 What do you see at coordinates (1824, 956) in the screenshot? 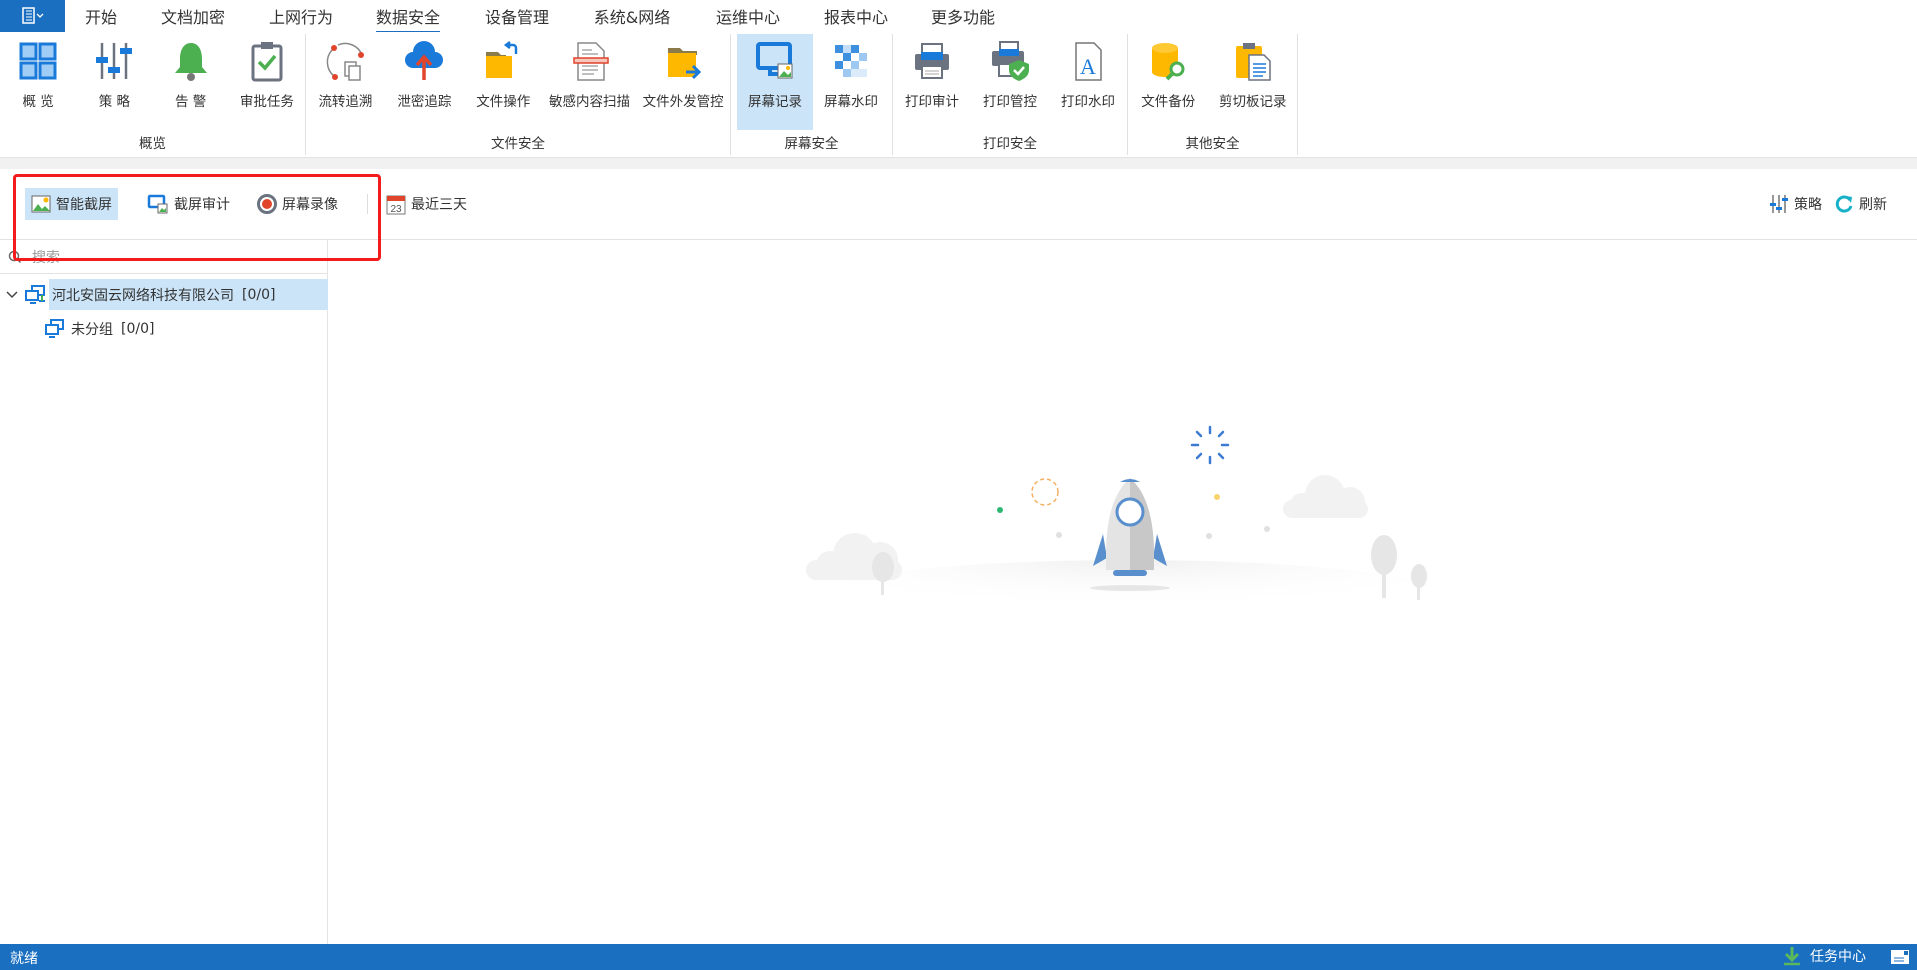
I see `task-center-button: 任务中心` at bounding box center [1824, 956].